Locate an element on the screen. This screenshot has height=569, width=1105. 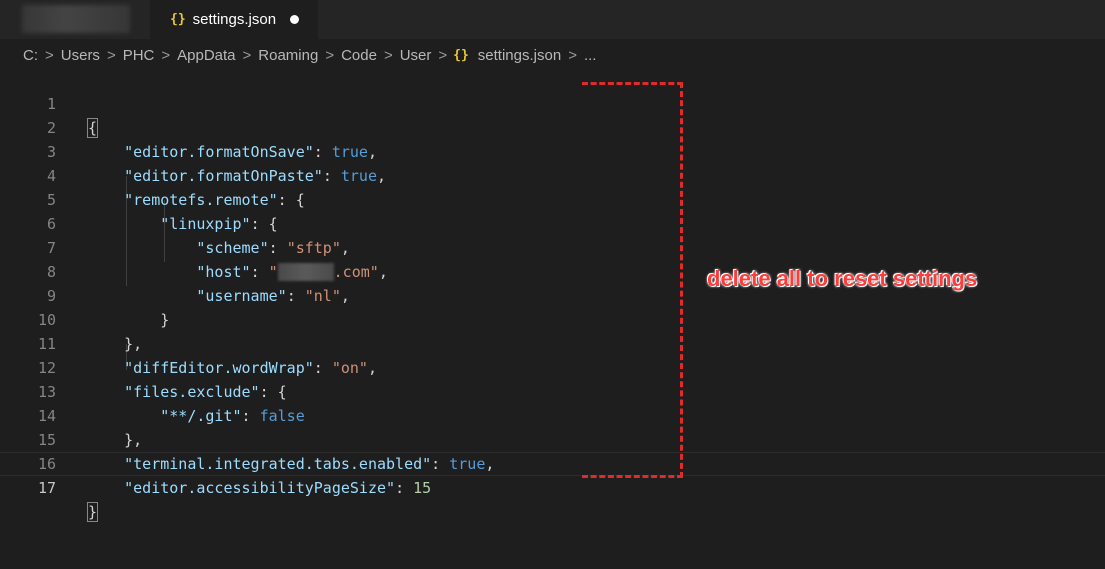
breadcrumb-item: User is located at coordinates (416, 55).